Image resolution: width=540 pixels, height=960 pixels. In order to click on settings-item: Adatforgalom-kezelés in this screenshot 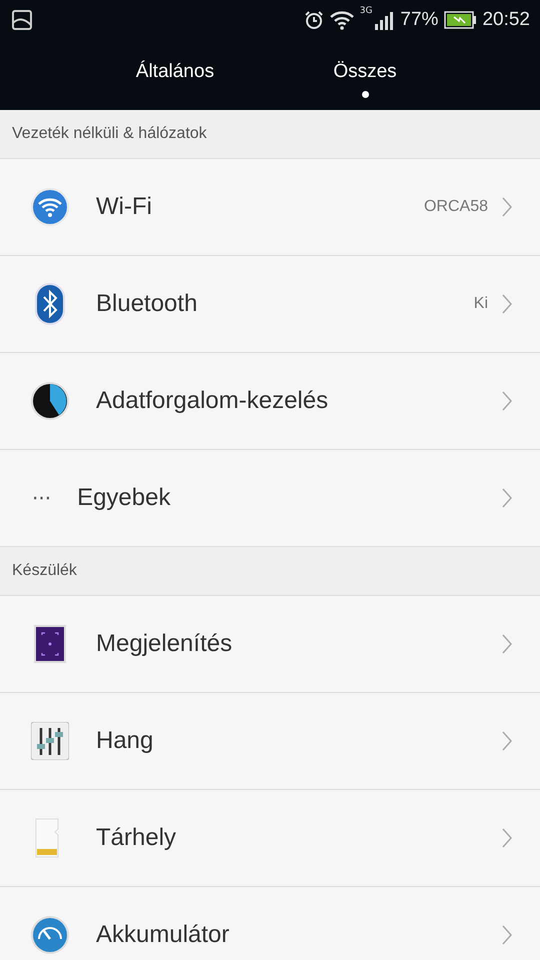, I will do `click(270, 401)`.